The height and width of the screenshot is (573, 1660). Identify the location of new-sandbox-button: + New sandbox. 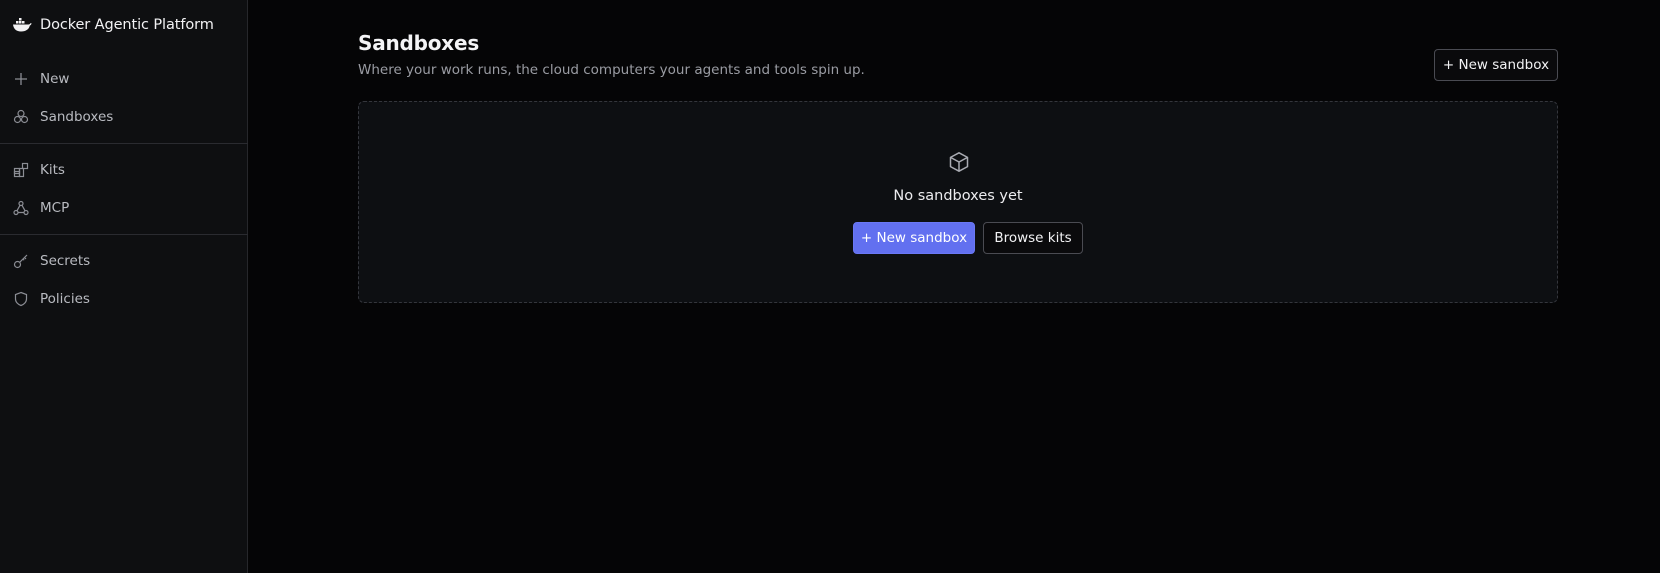
(1496, 65).